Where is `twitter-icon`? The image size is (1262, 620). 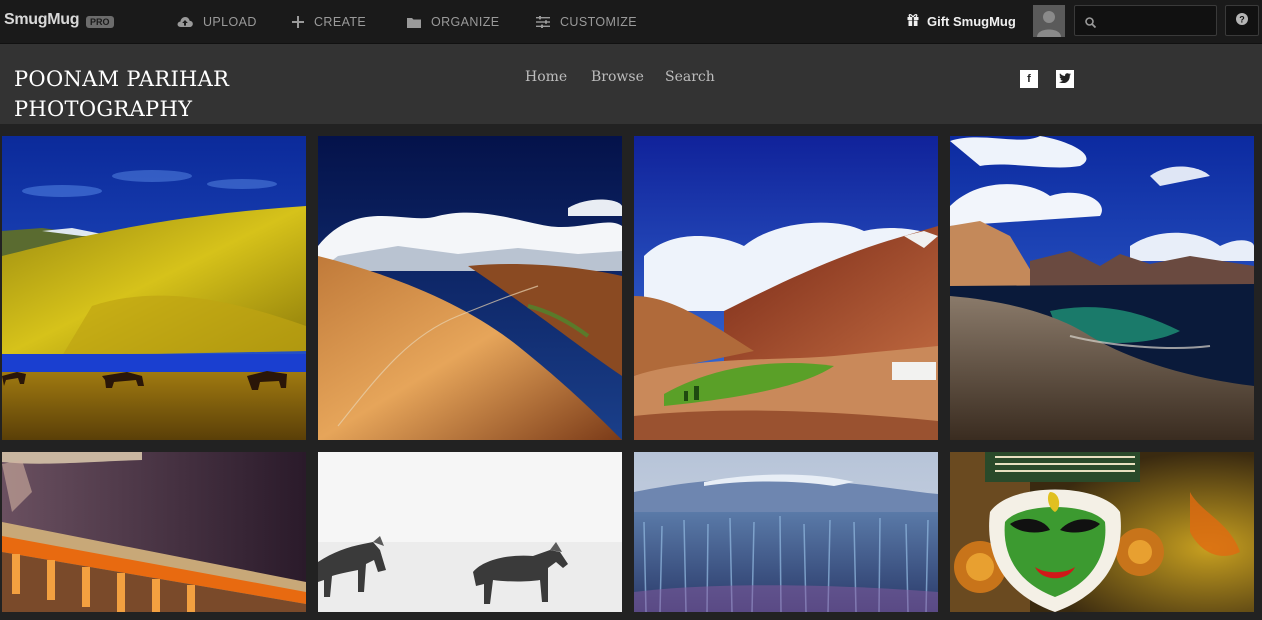 twitter-icon is located at coordinates (1065, 79).